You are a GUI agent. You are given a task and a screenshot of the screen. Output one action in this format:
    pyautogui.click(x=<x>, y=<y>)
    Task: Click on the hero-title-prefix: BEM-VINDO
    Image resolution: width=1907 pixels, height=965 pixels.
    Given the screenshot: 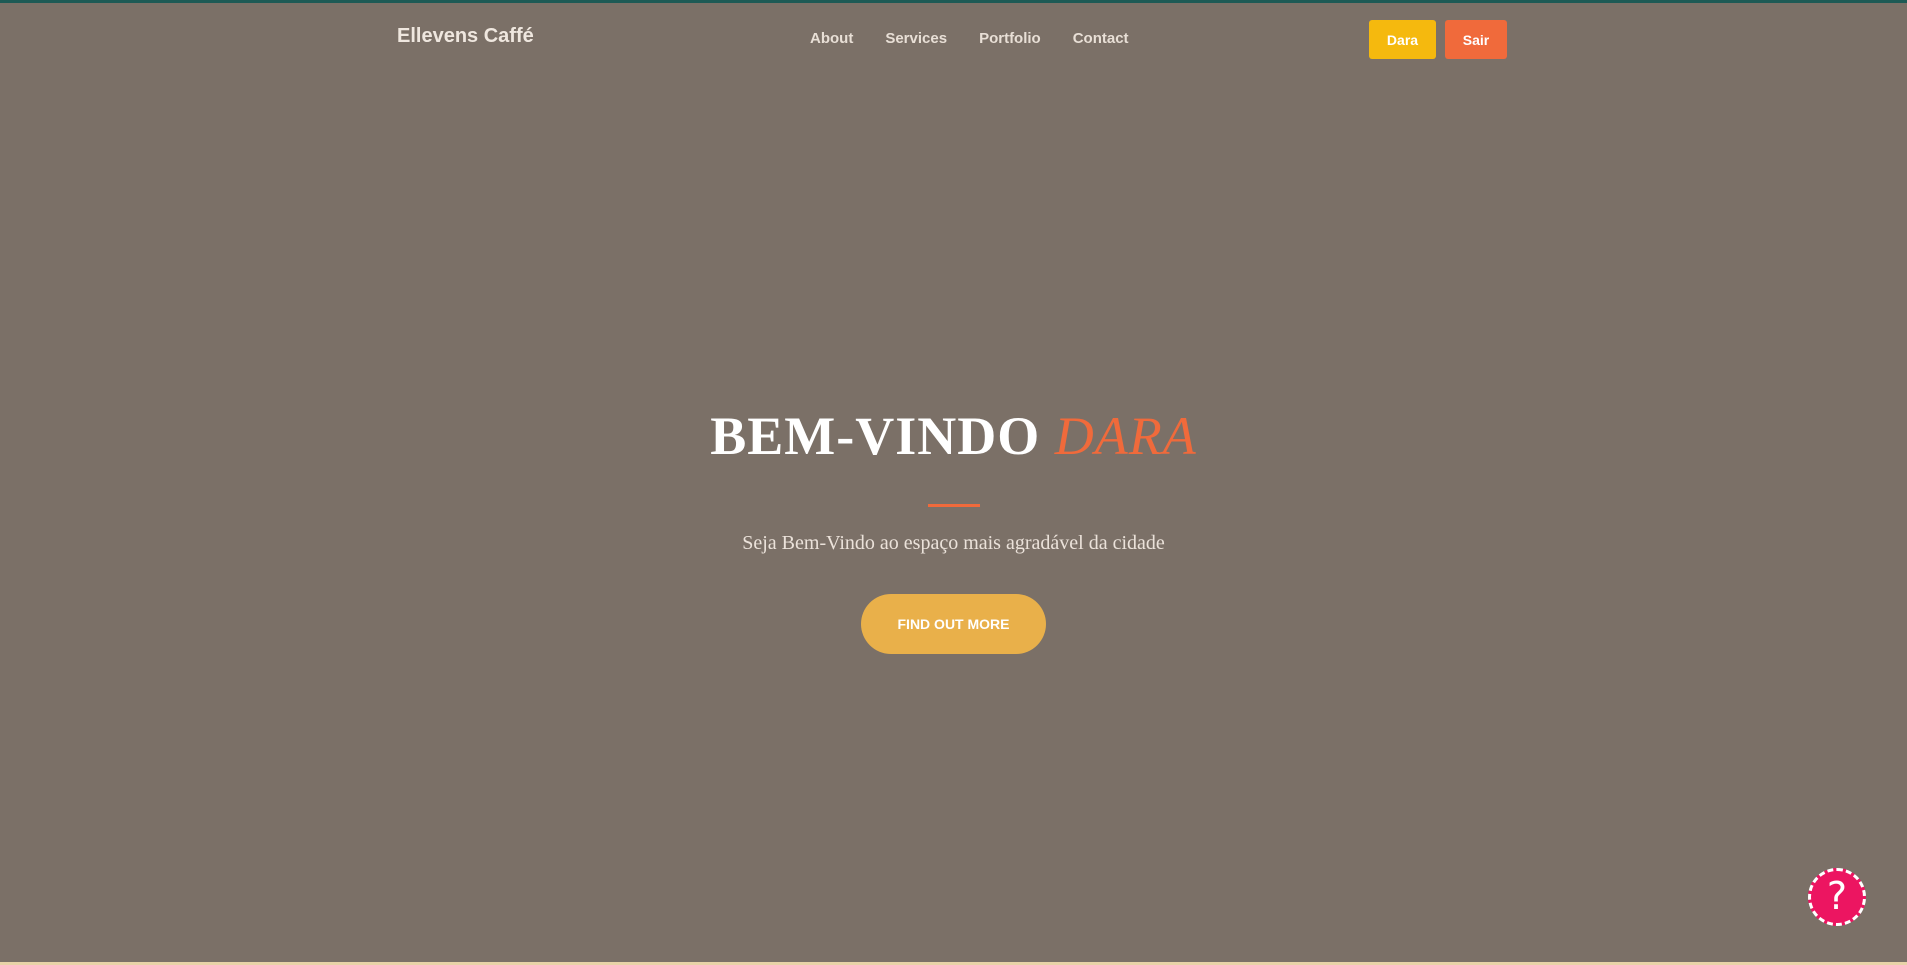 What is the action you would take?
    pyautogui.click(x=875, y=436)
    